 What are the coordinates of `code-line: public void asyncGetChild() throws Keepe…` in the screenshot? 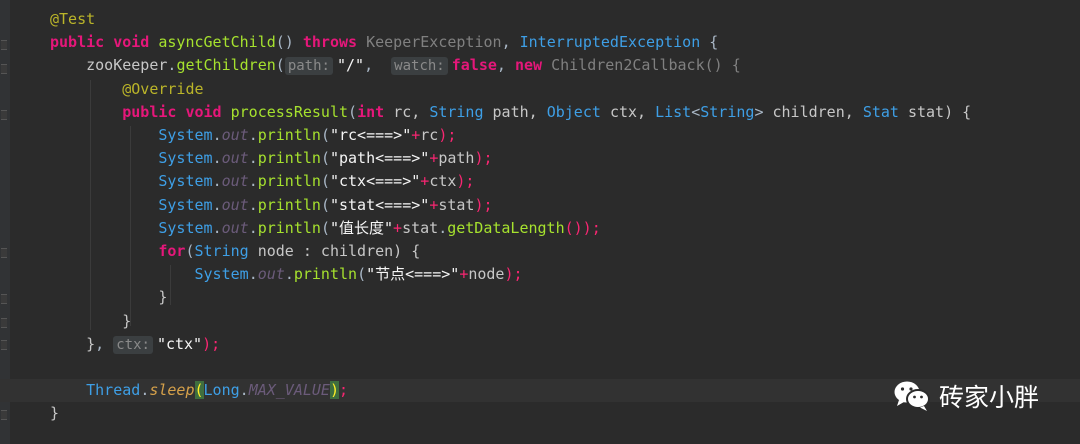 It's located at (540, 42).